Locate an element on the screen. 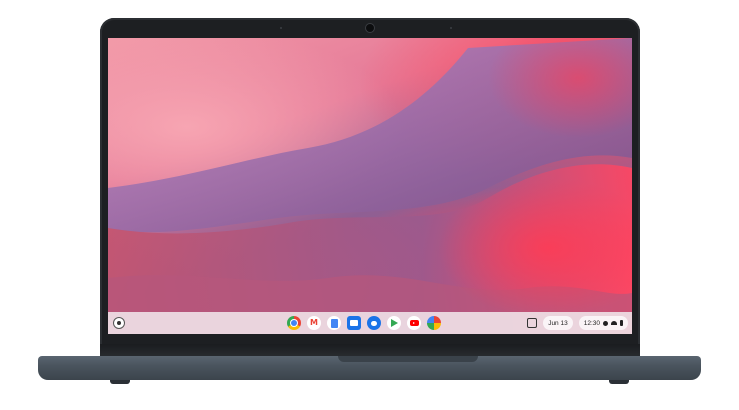  battery-icon is located at coordinates (621, 323).